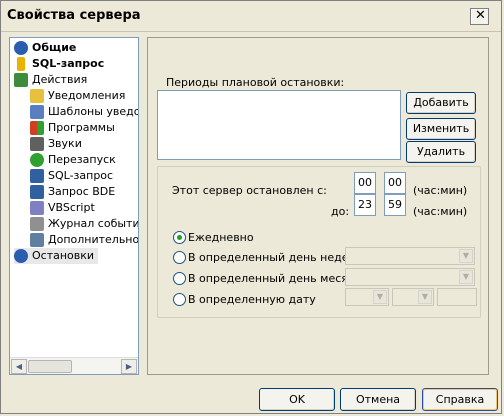  I want to click on scroll-right-arrow: ▶, so click(129, 366).